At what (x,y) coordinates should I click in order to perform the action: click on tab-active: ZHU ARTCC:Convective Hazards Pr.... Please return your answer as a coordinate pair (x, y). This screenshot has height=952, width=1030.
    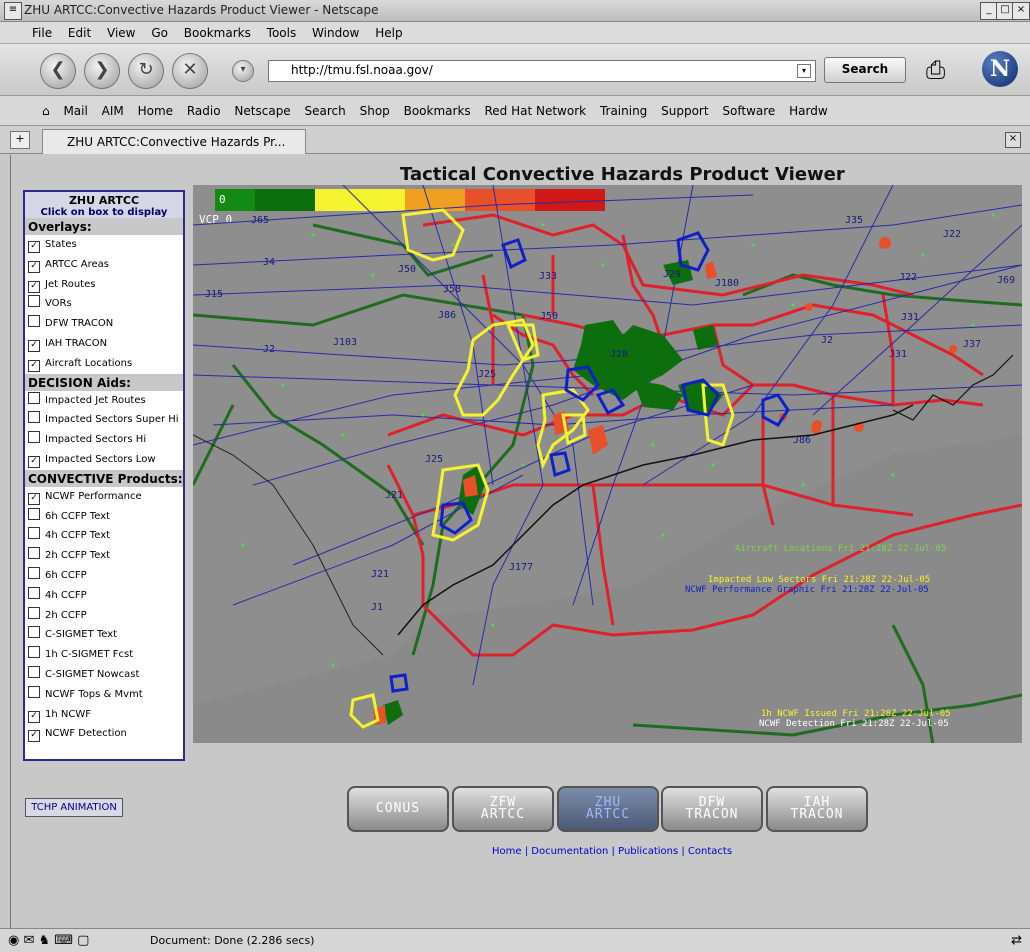
    Looking at the image, I should click on (174, 141).